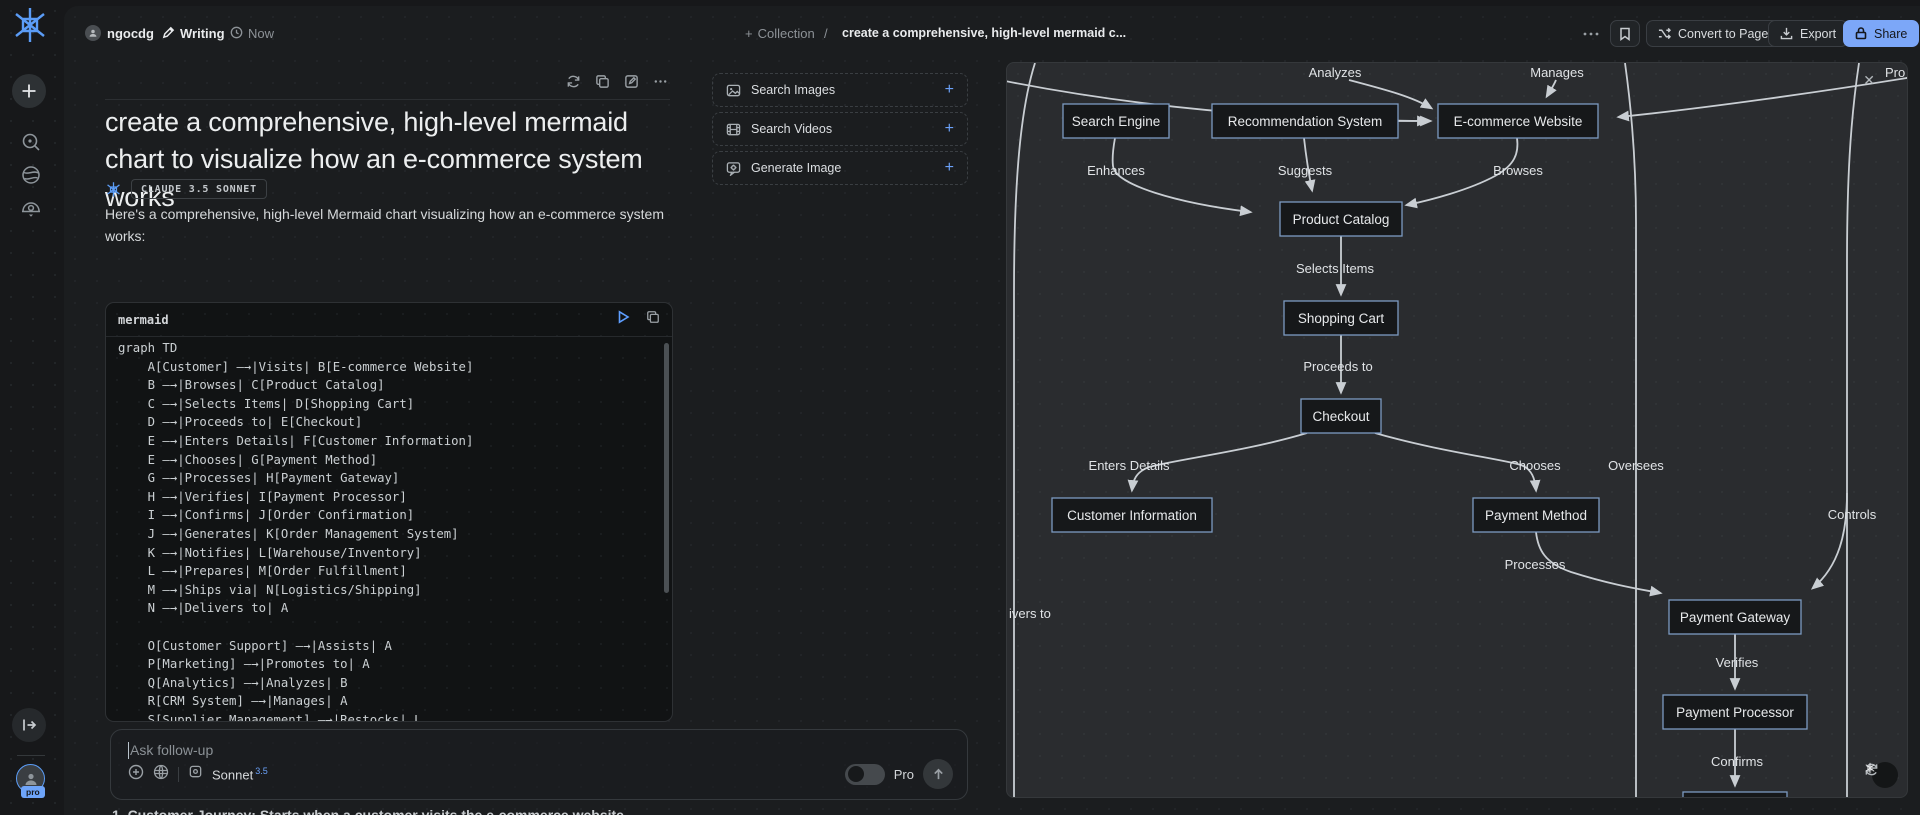  Describe the element at coordinates (29, 91) in the screenshot. I see `new-thread-button` at that location.